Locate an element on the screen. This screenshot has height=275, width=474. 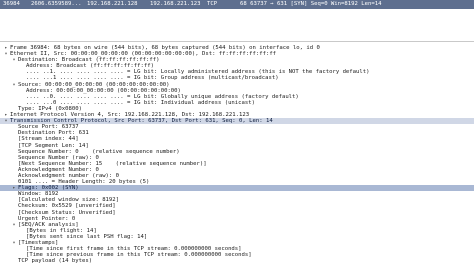
packet-number: 36984 is located at coordinates (11, 4).